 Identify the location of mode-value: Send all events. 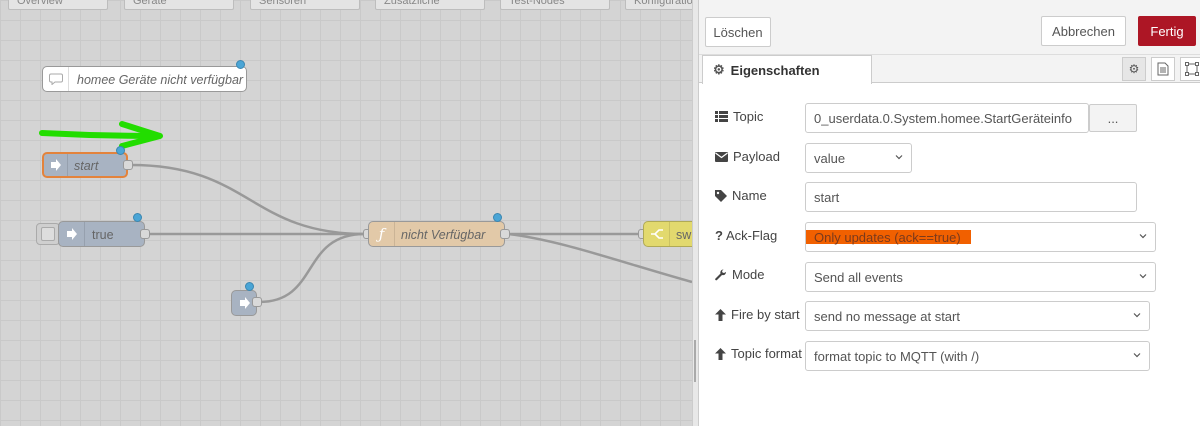
(858, 277).